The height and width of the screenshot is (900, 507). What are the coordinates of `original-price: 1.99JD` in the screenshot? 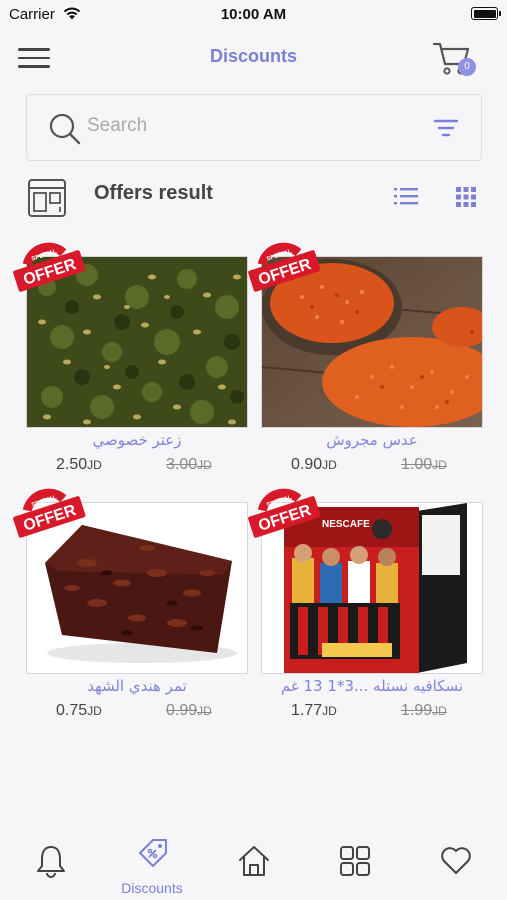 It's located at (424, 710).